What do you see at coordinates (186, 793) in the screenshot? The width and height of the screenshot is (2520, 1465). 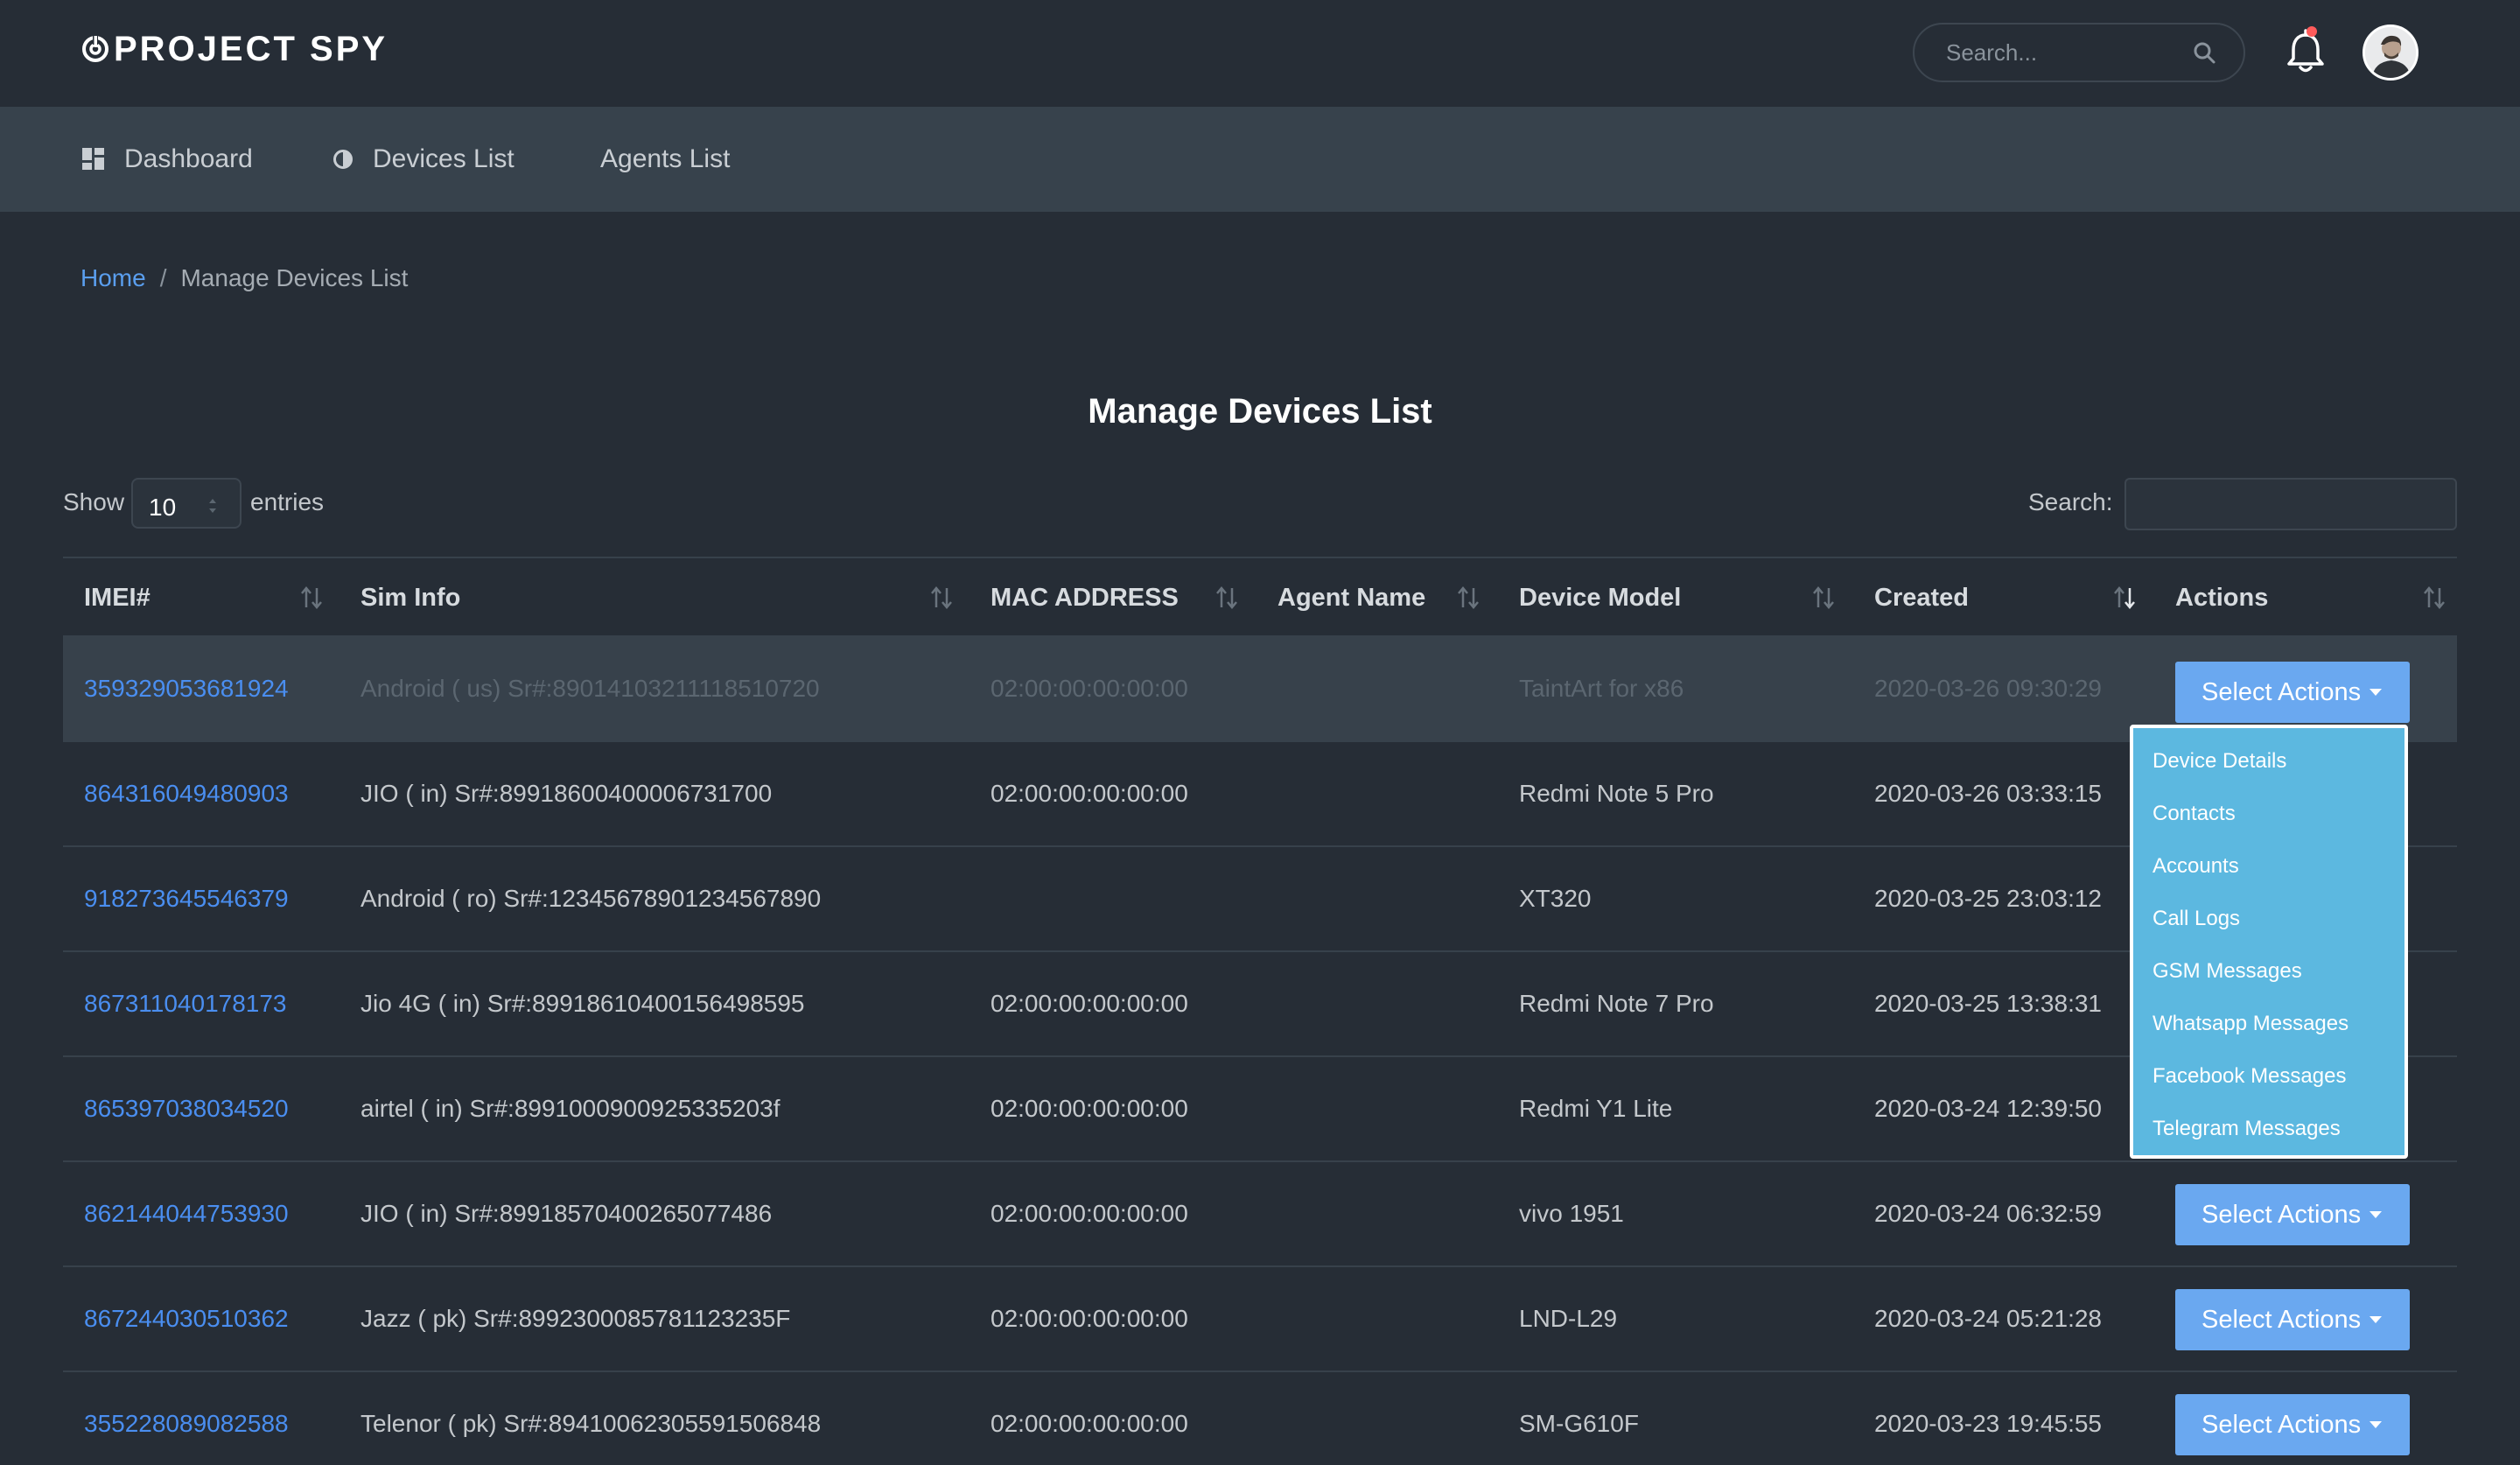 I see `imei-link: 864316049480903` at bounding box center [186, 793].